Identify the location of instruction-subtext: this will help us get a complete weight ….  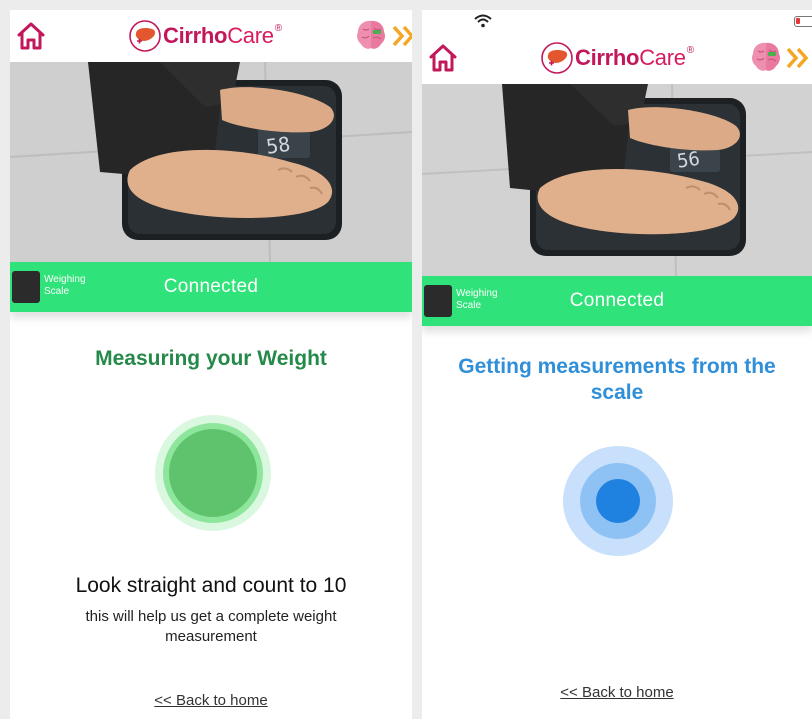
(211, 626).